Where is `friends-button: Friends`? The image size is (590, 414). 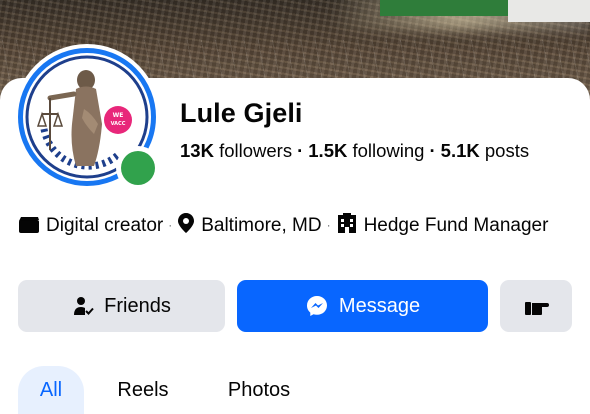 friends-button: Friends is located at coordinates (121, 306).